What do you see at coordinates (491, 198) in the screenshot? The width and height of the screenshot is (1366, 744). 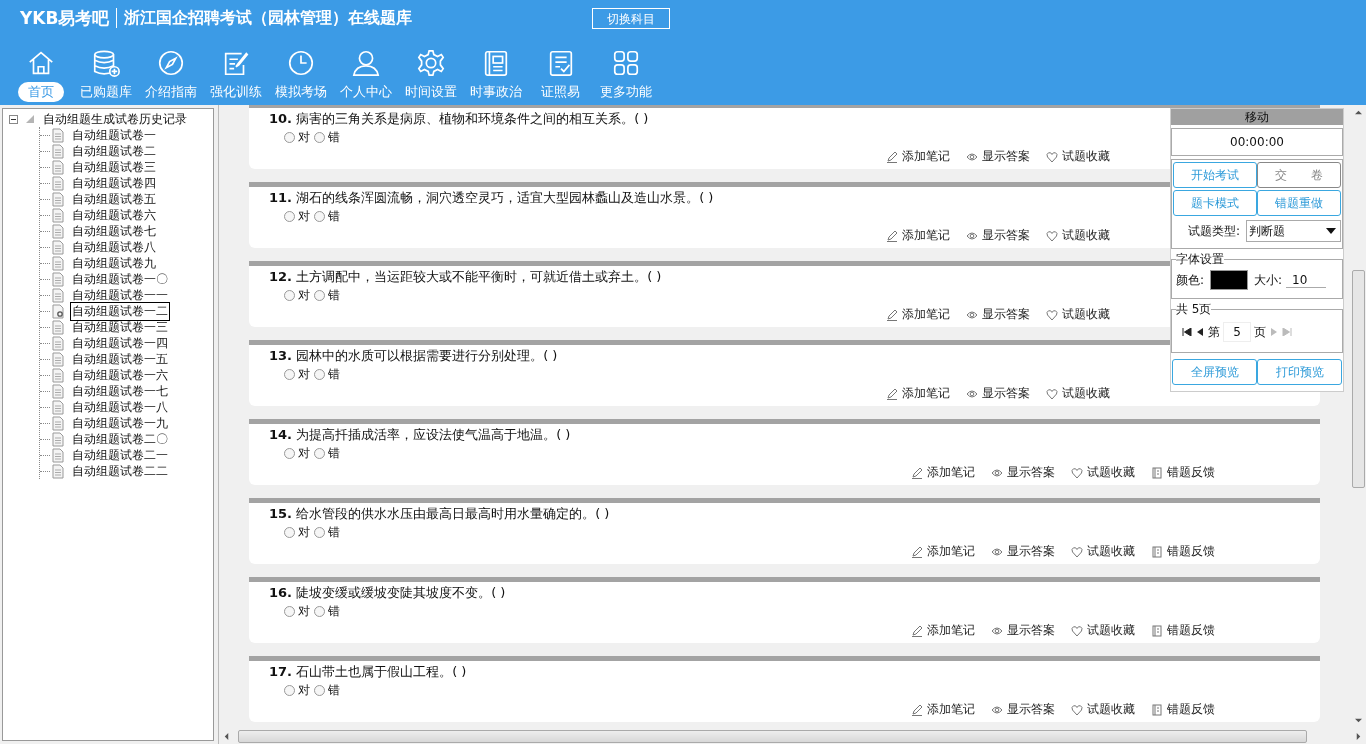 I see `question-text: 11. 湖石的线条浑圆流畅，洞穴透空灵巧，适宜大型园林蠡山及造山水景。( )` at bounding box center [491, 198].